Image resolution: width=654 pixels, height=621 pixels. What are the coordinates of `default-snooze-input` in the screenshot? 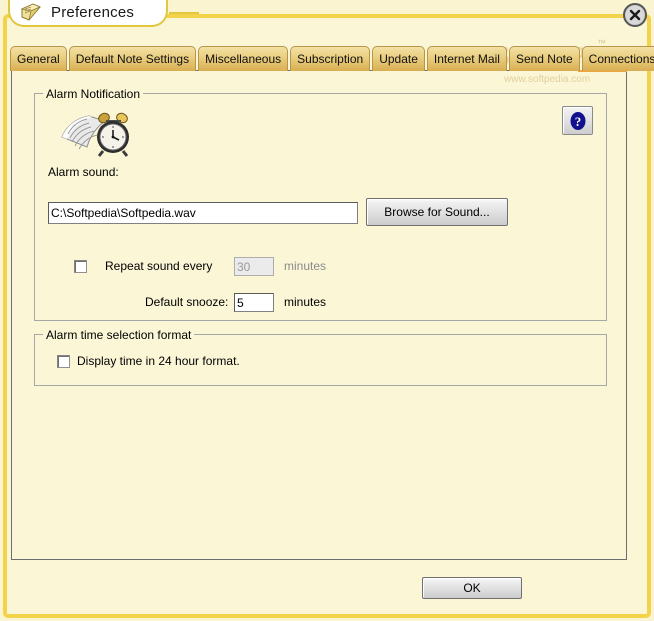 It's located at (254, 302).